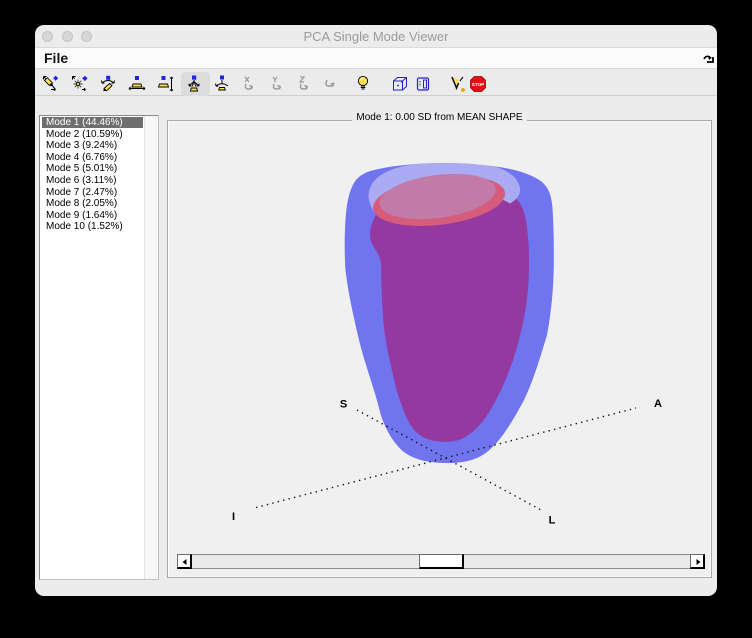 The image size is (752, 638). I want to click on svg-text: A, so click(658, 404).